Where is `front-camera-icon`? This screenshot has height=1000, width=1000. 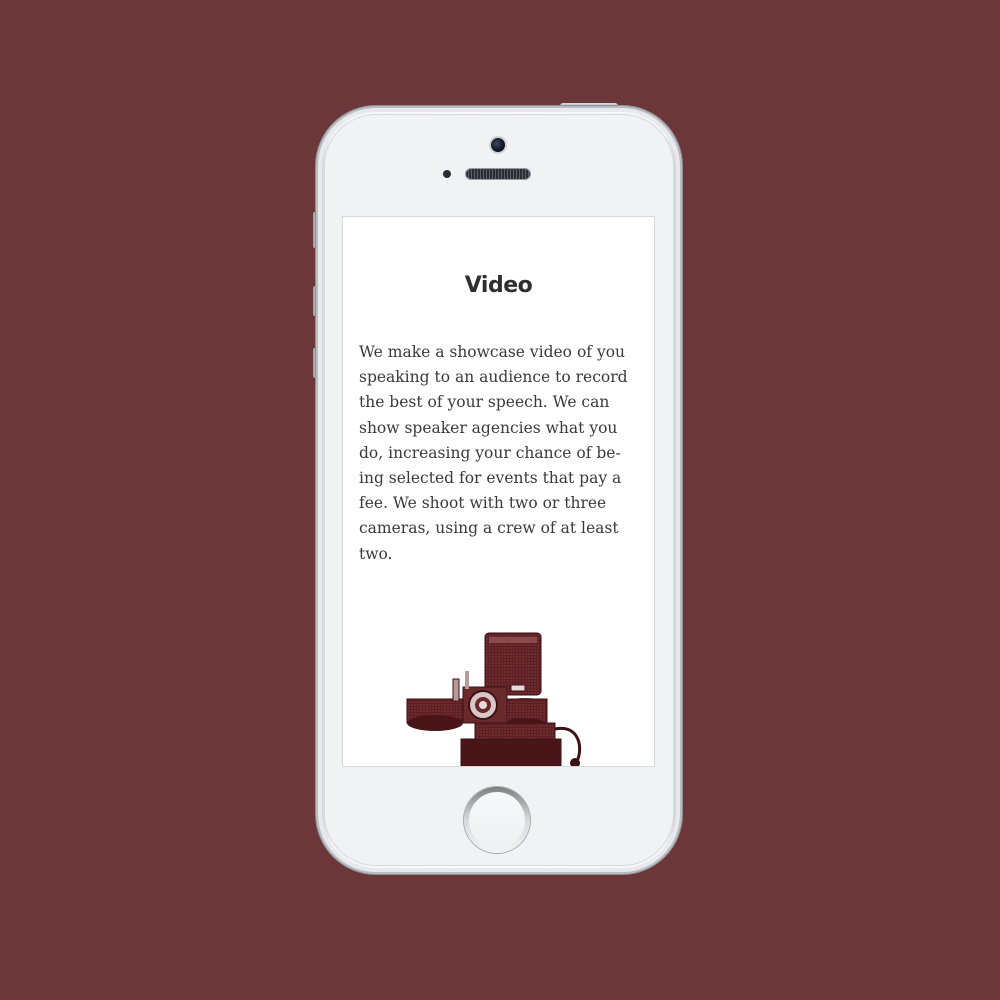 front-camera-icon is located at coordinates (498, 145).